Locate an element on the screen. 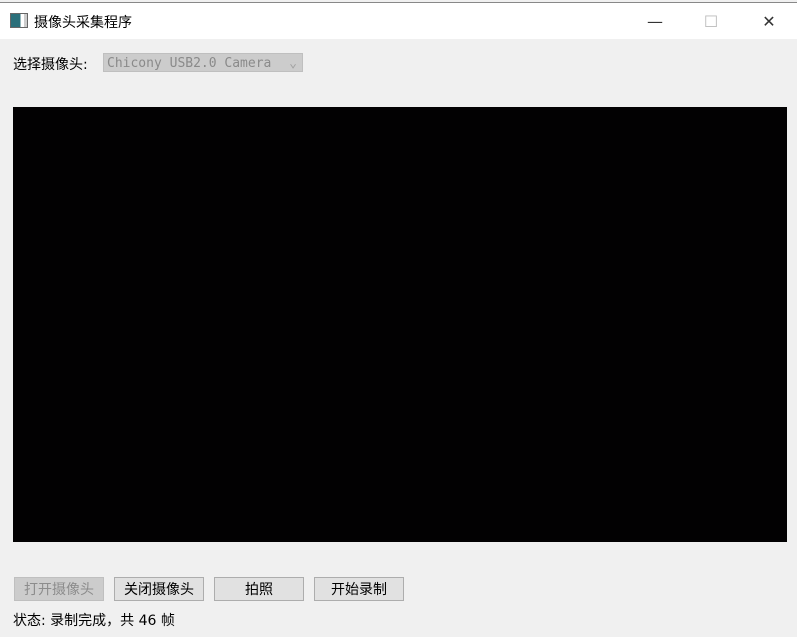 The height and width of the screenshot is (637, 797). start-recording-button: 开始录制 is located at coordinates (359, 589).